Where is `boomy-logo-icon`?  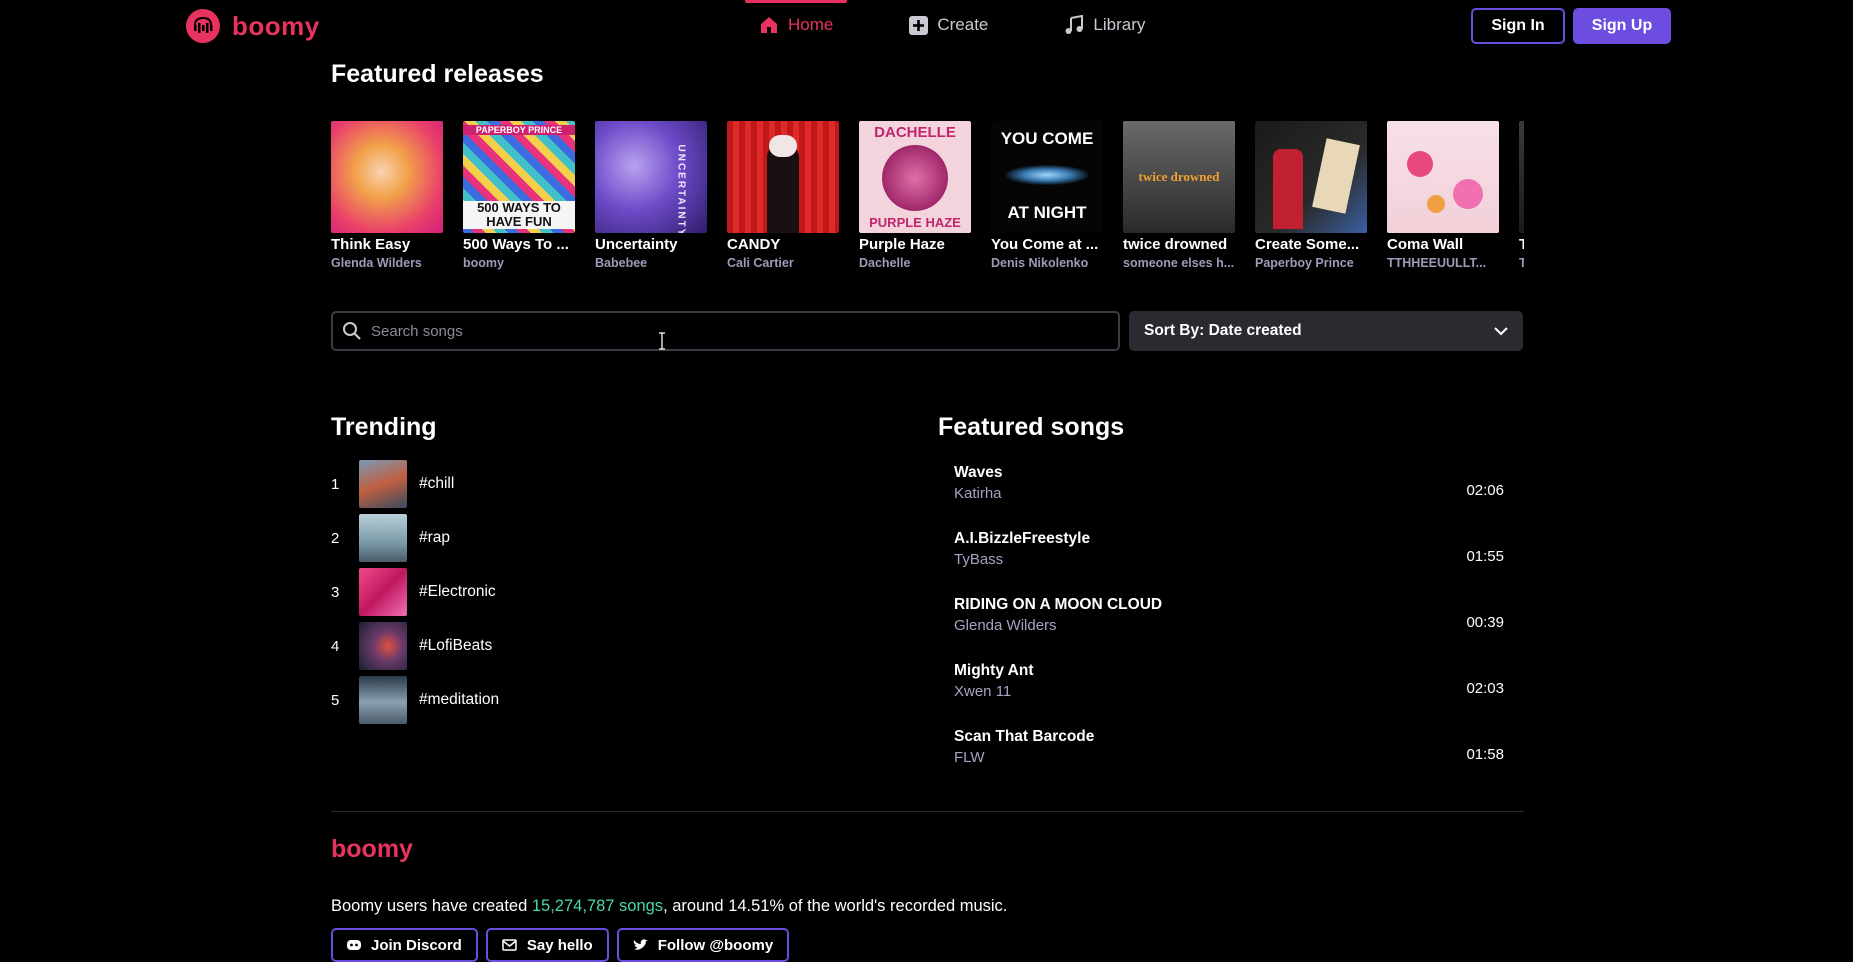
boomy-logo-icon is located at coordinates (203, 26).